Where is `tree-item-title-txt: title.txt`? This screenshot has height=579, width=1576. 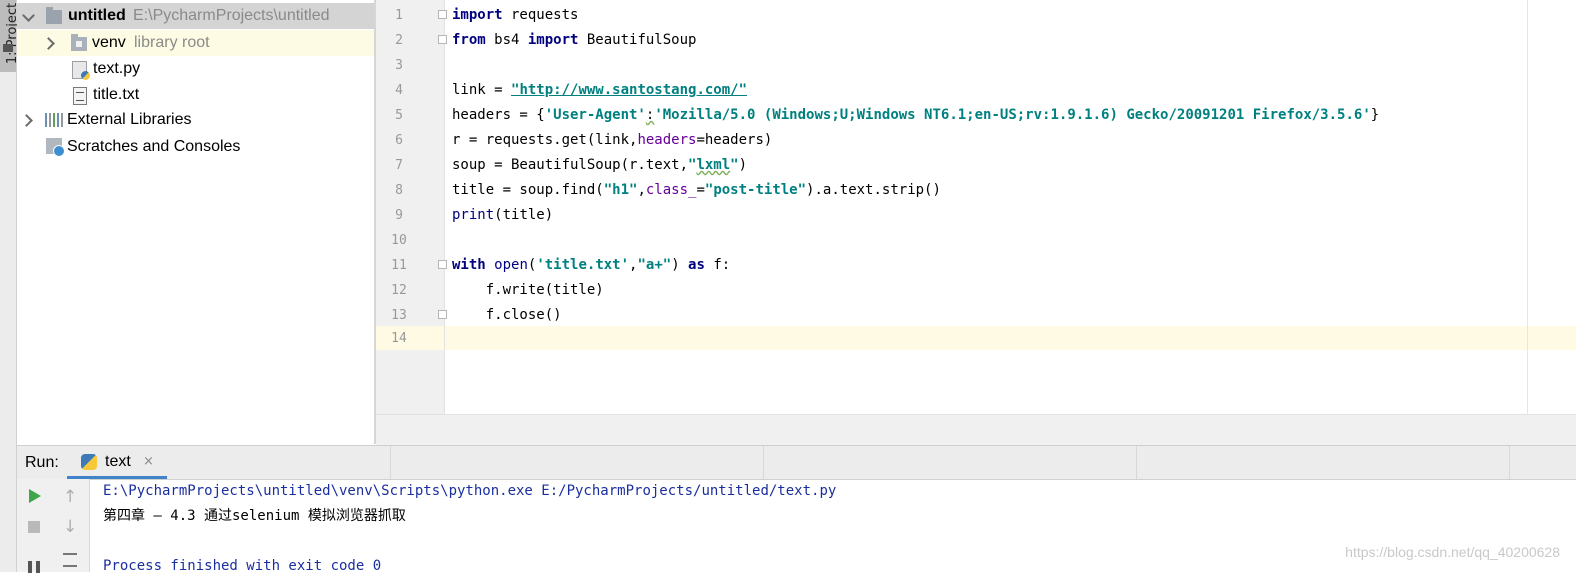 tree-item-title-txt: title.txt is located at coordinates (195, 95).